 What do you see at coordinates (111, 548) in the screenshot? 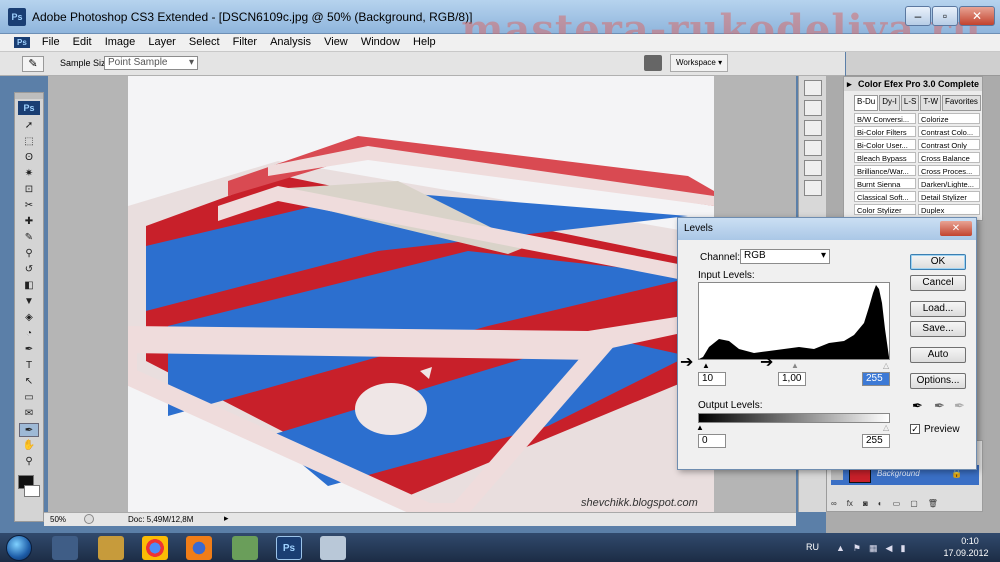
I see `explorer-icon` at bounding box center [111, 548].